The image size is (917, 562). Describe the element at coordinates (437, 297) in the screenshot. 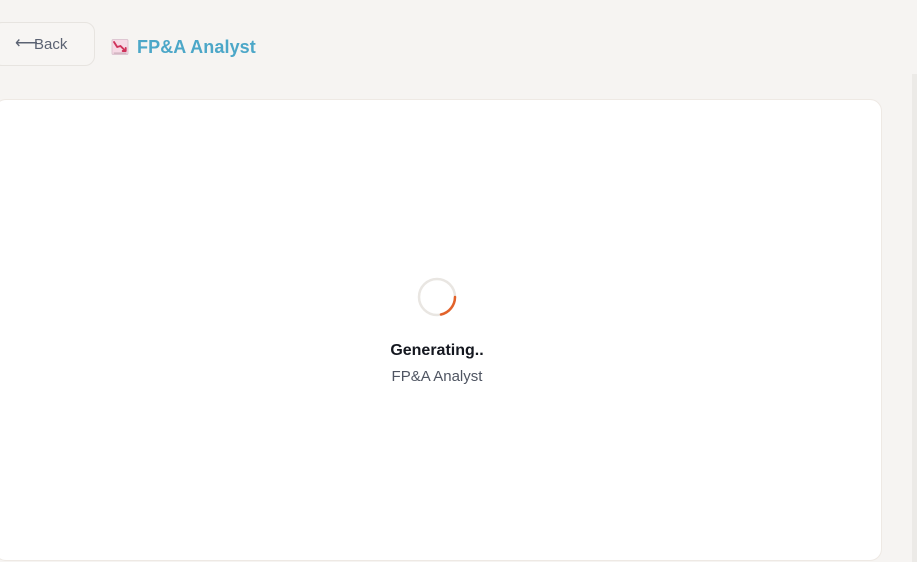

I see `loading-spinner-icon` at that location.